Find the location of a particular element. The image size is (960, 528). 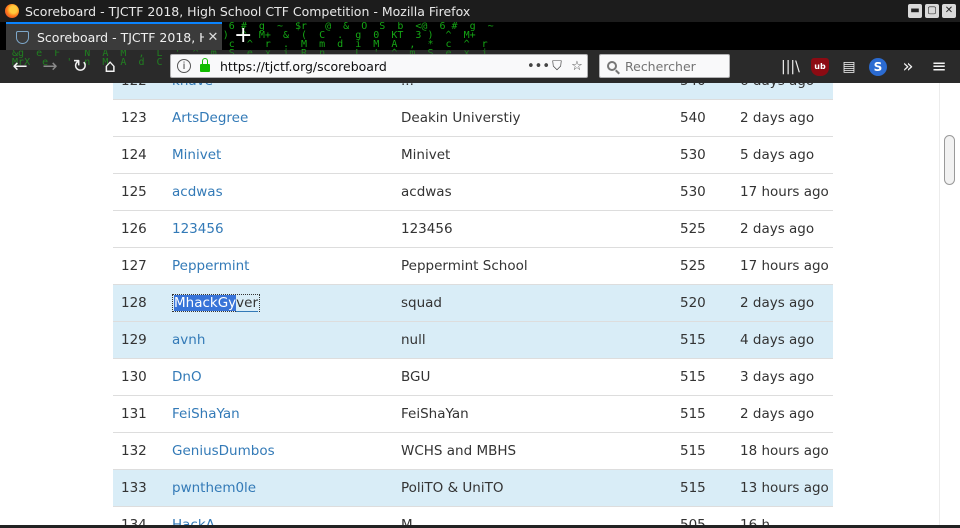

ublock-icon: ub is located at coordinates (820, 67).